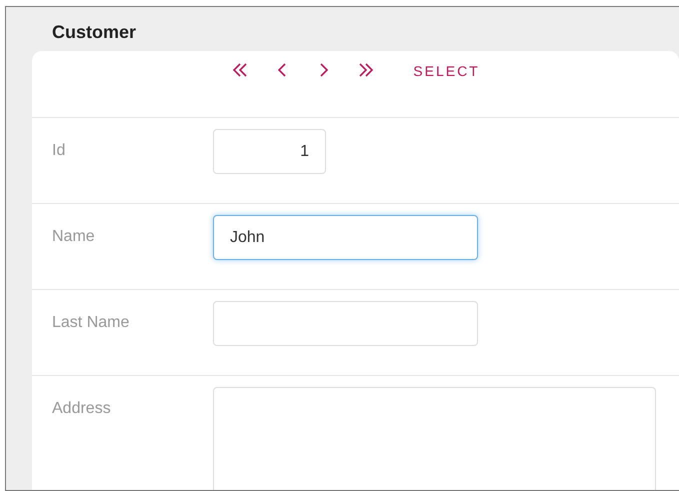  Describe the element at coordinates (269, 151) in the screenshot. I see `input-field: 1` at that location.